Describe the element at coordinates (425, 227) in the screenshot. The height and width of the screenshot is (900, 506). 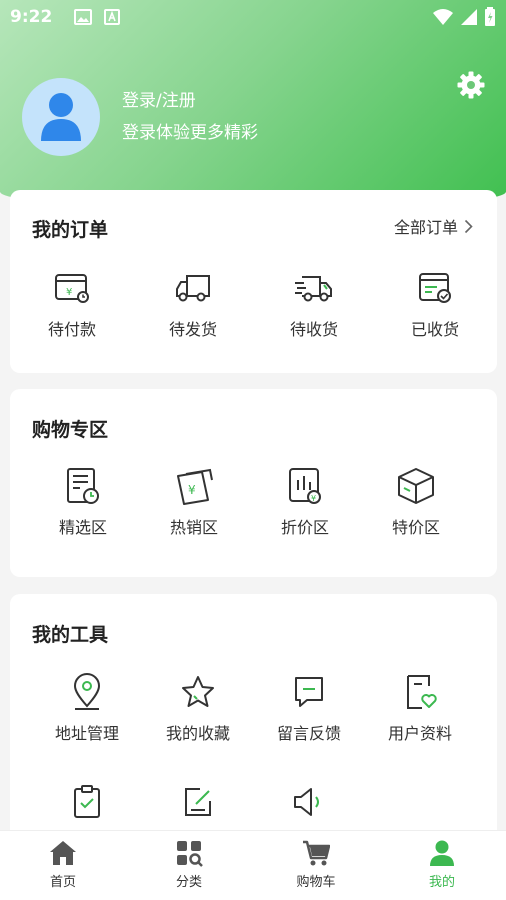
I see `all-orders-label: 全部订单` at that location.